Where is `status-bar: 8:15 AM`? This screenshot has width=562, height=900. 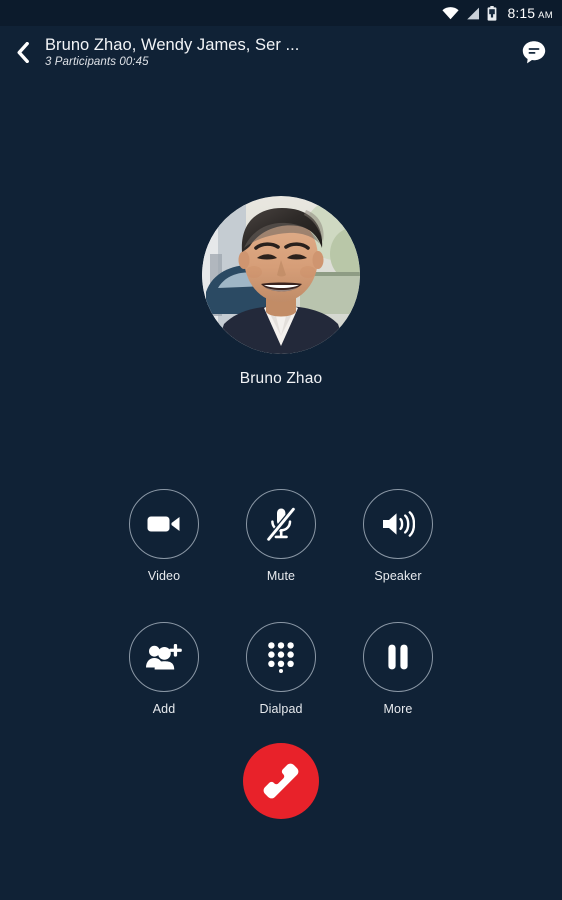
status-bar: 8:15 AM is located at coordinates (281, 13).